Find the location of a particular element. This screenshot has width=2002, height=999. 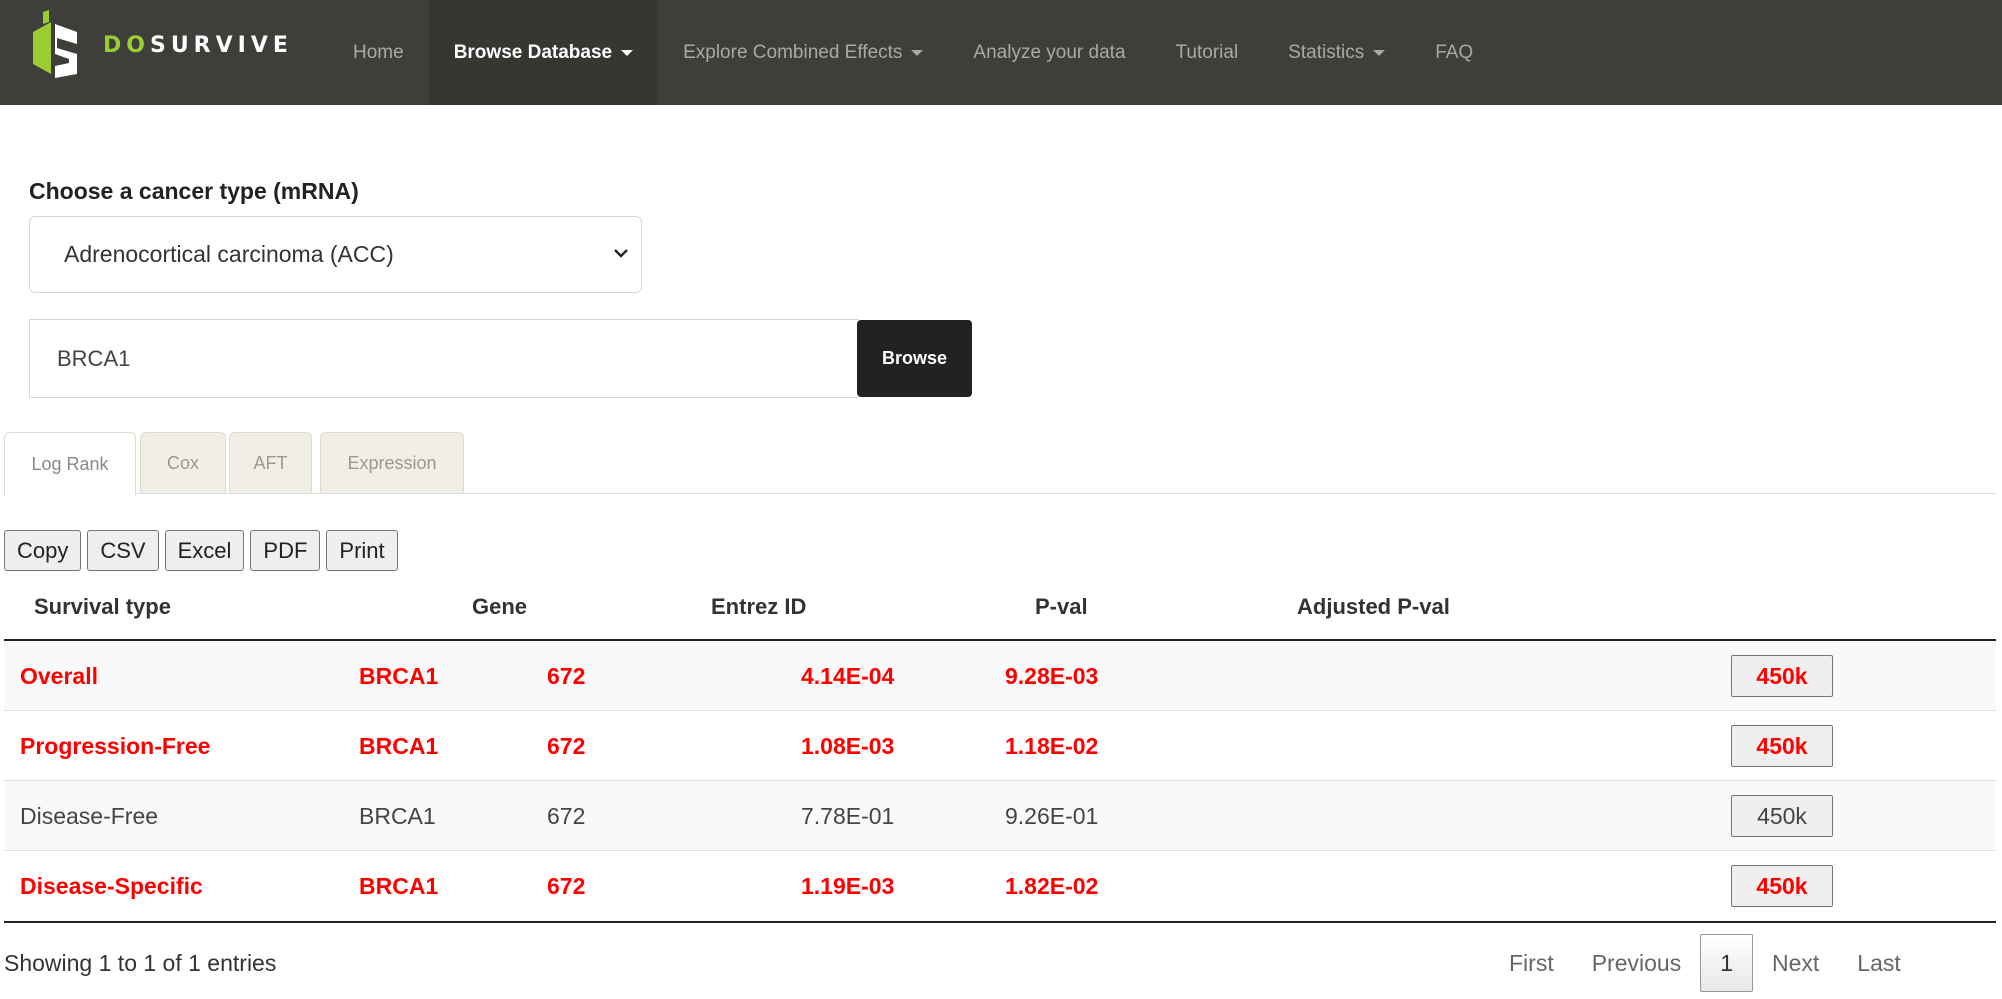

tab-aft: AFT is located at coordinates (270, 462).